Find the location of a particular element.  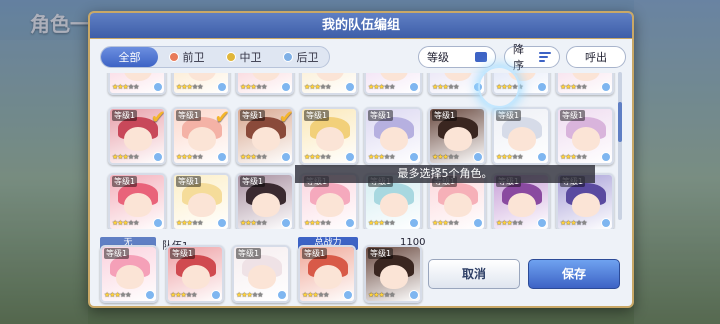

save-button: 保存 is located at coordinates (574, 274).